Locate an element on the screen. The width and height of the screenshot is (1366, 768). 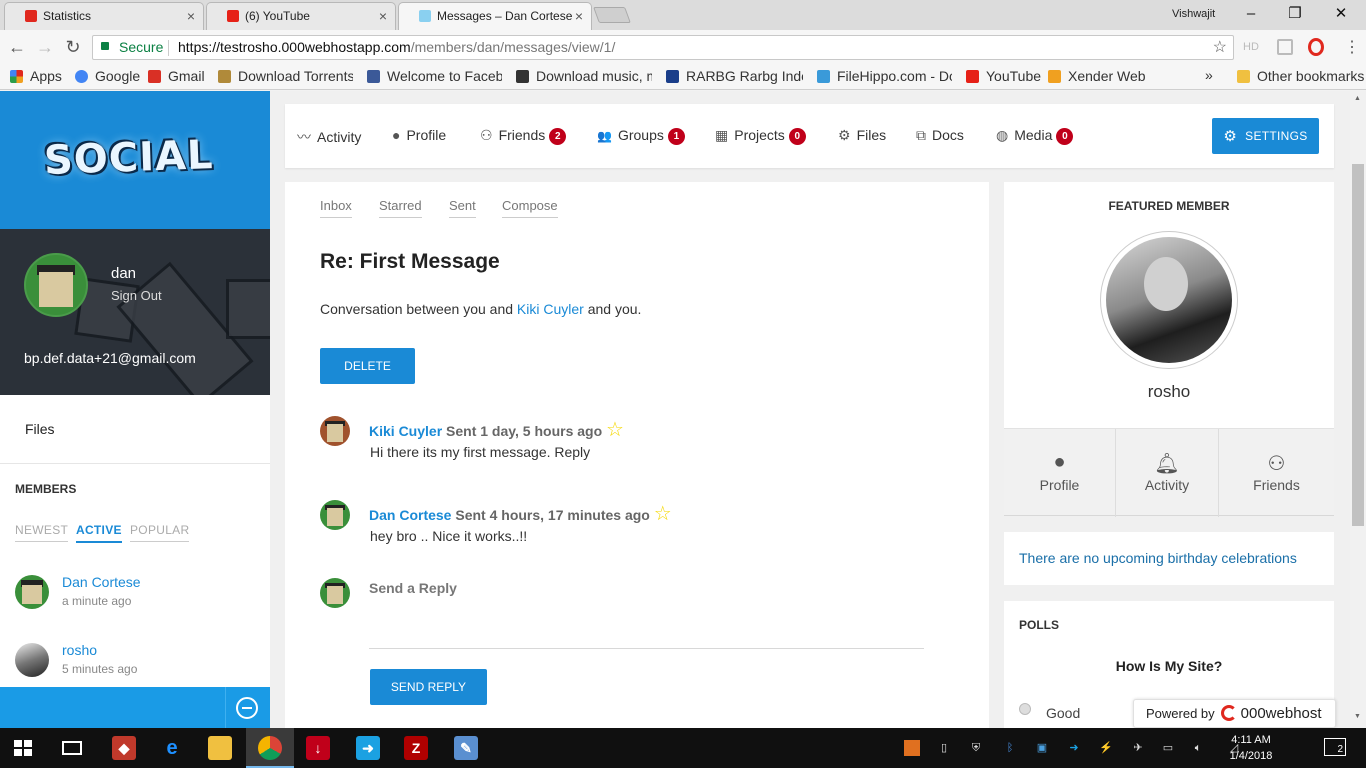
file-explorer-icon is located at coordinates (220, 748).